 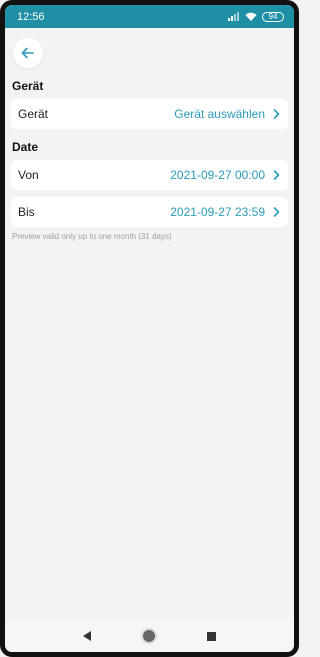 I want to click on date-to-value-group: 2021-09-27 23:59, so click(x=225, y=212).